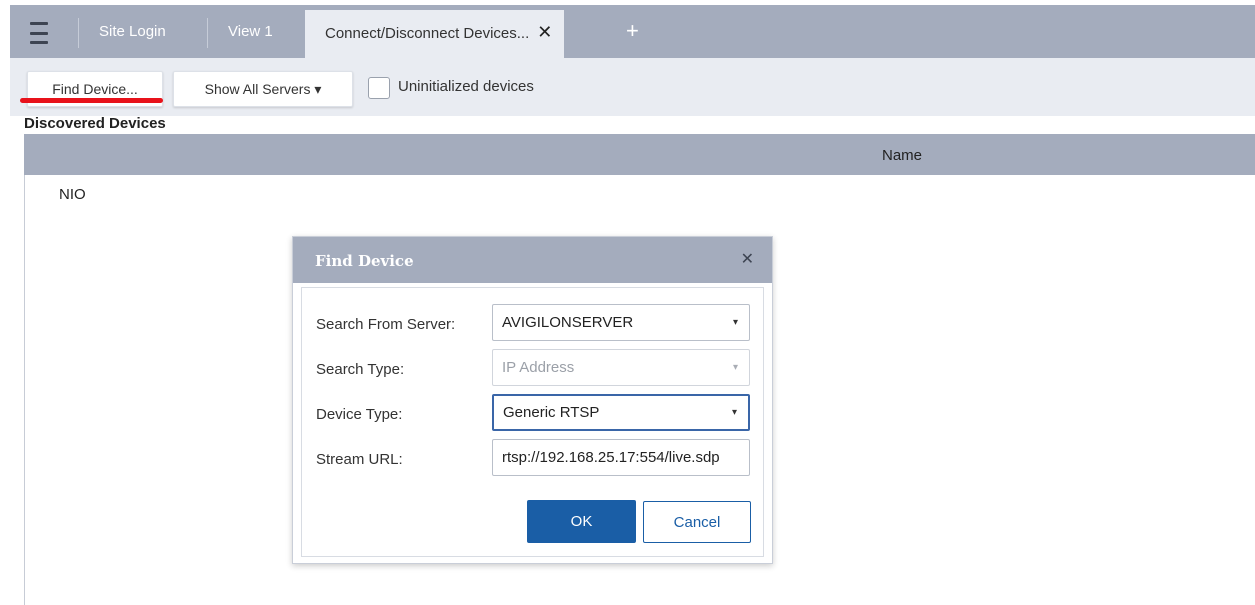 This screenshot has height=605, width=1255. I want to click on table-row: NIO, so click(72, 194).